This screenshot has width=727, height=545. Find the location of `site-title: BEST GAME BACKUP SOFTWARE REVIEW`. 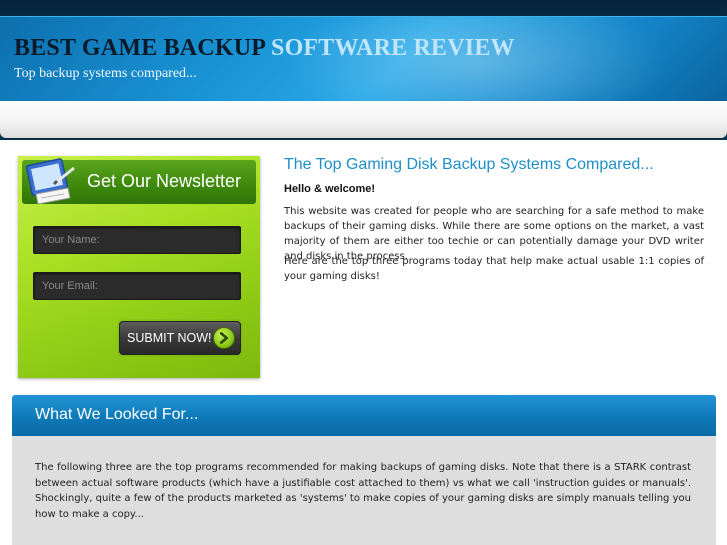

site-title: BEST GAME BACKUP SOFTWARE REVIEW is located at coordinates (264, 48).